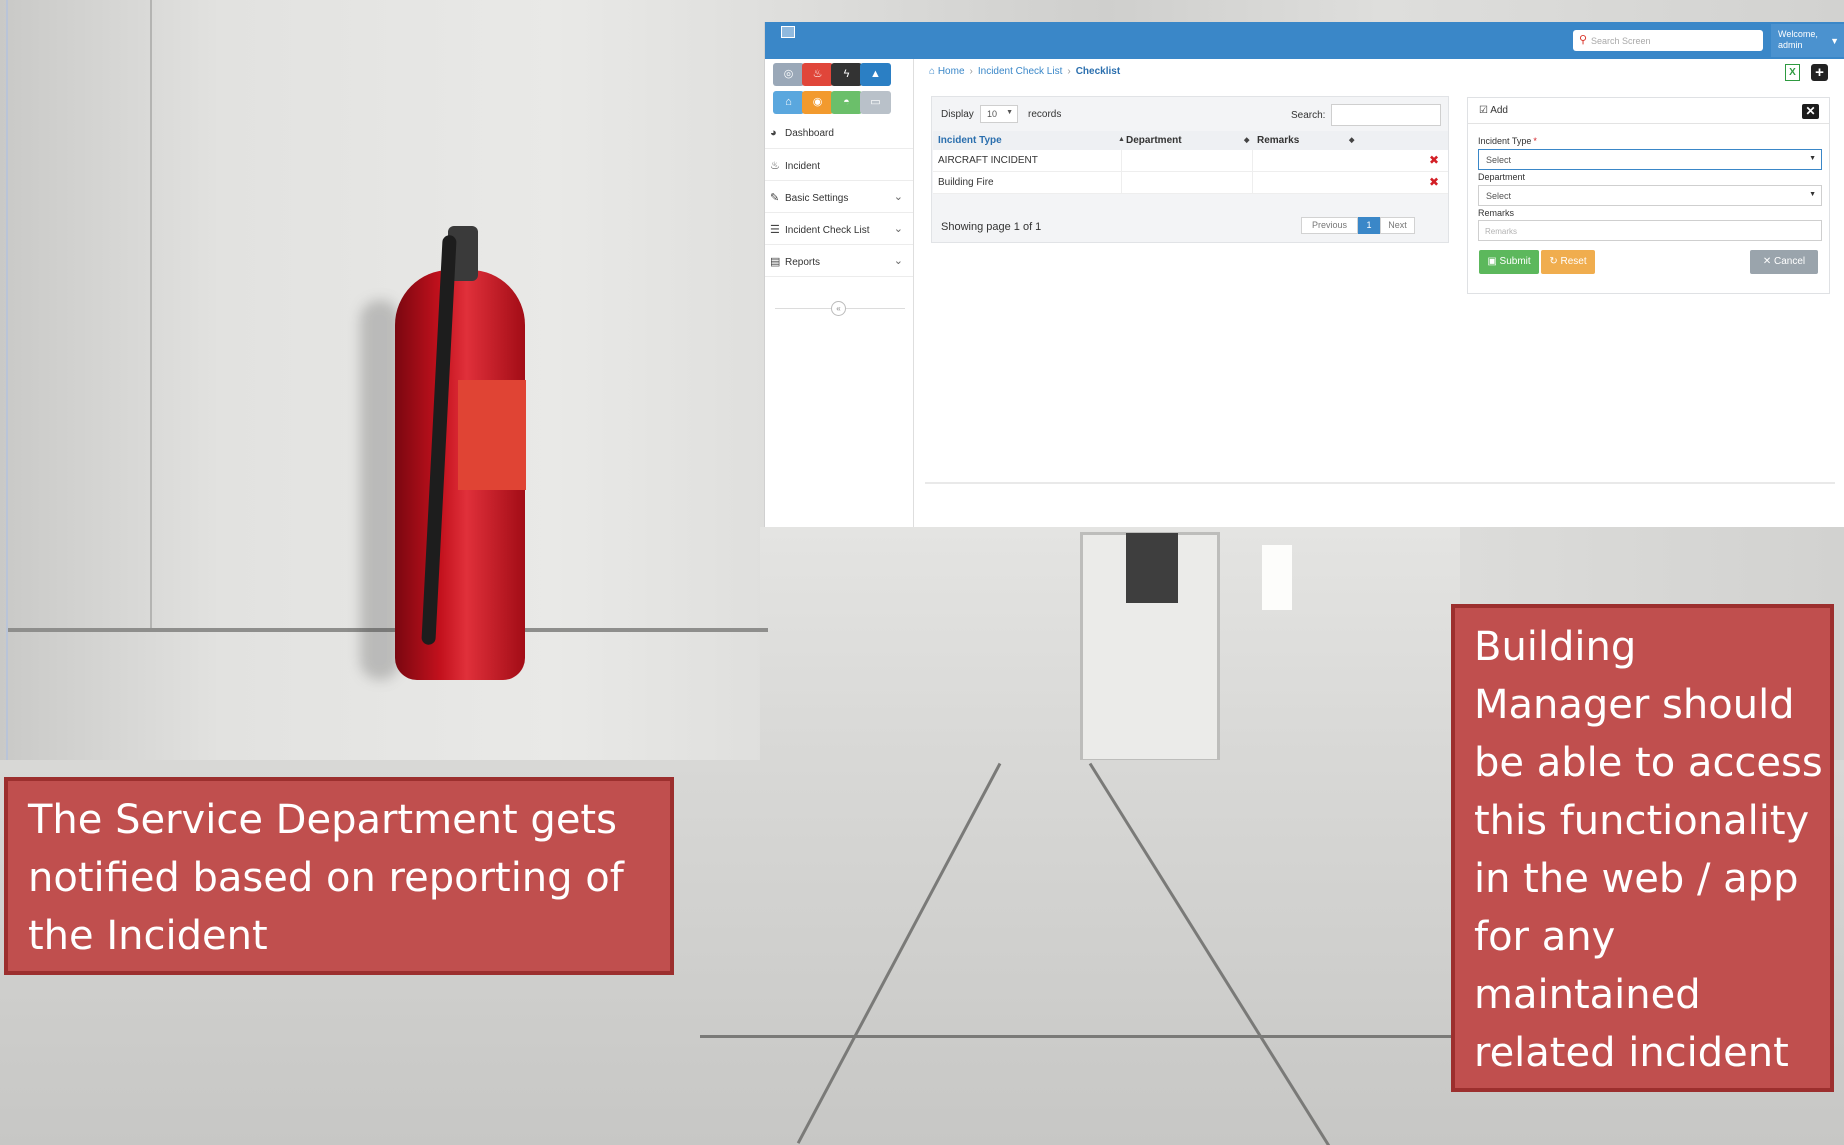  What do you see at coordinates (1792, 72) in the screenshot?
I see `export-excel-icon: X` at bounding box center [1792, 72].